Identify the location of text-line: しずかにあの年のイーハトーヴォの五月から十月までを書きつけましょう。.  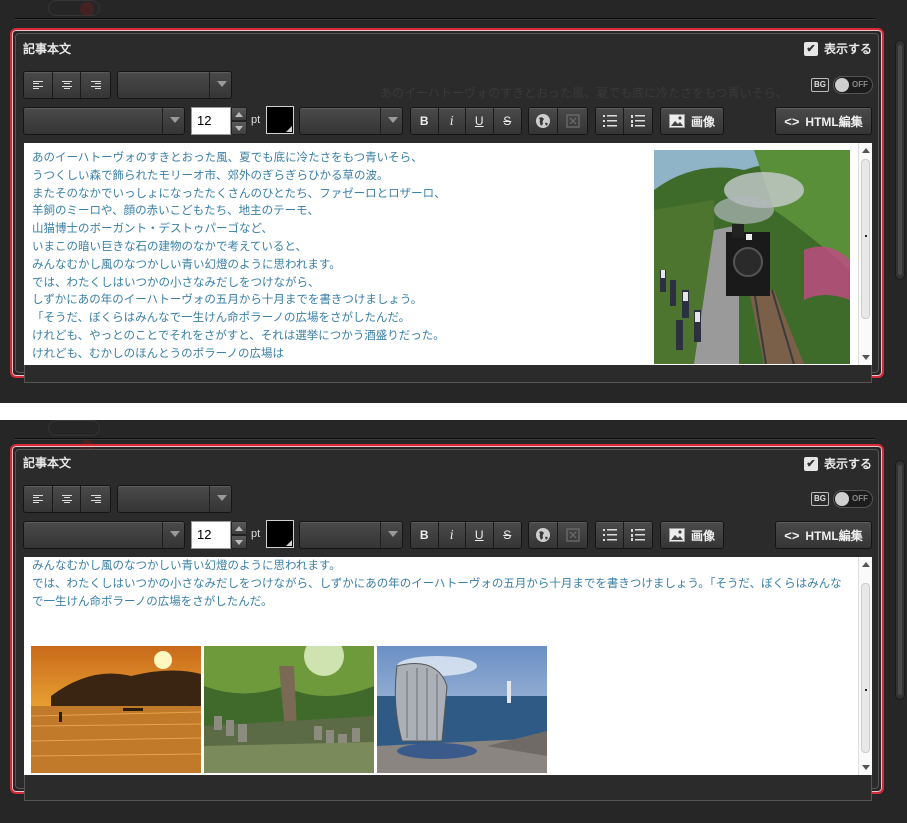
(227, 299).